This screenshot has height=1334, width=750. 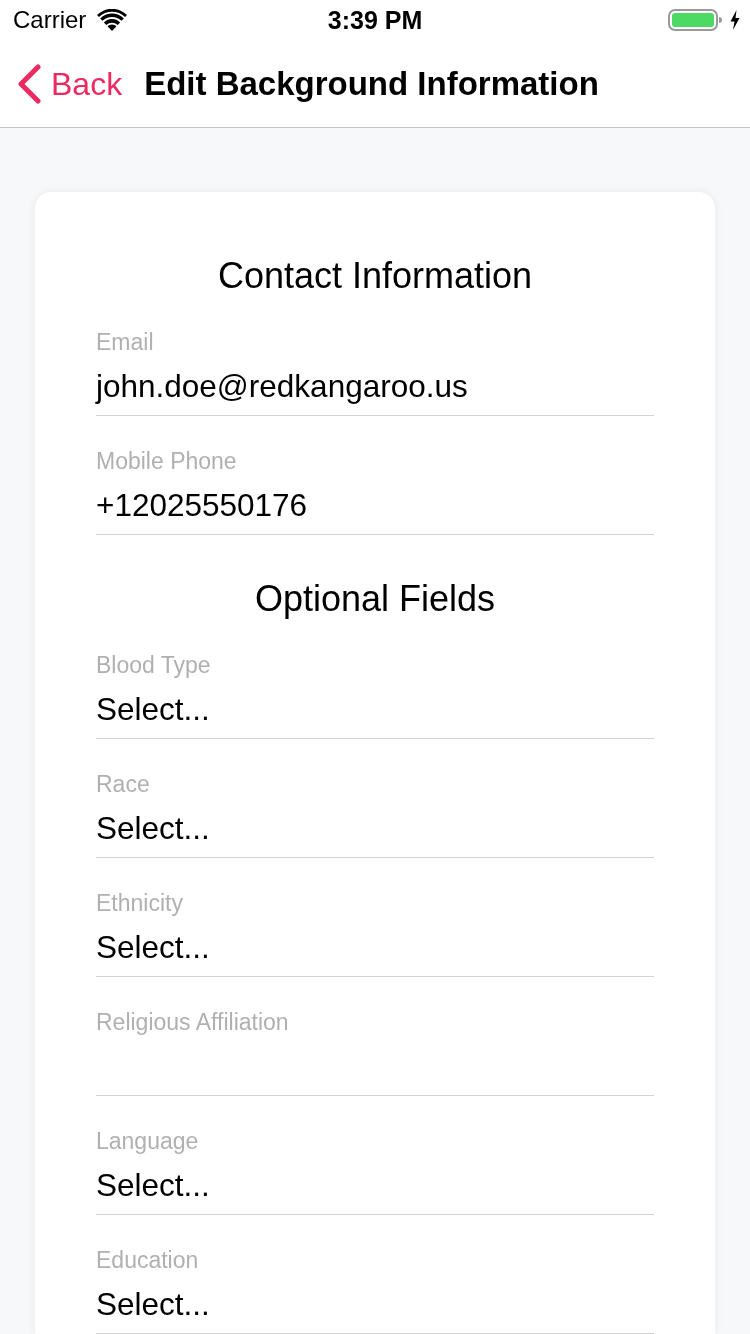 What do you see at coordinates (139, 903) in the screenshot?
I see `field-label: Ethnicity` at bounding box center [139, 903].